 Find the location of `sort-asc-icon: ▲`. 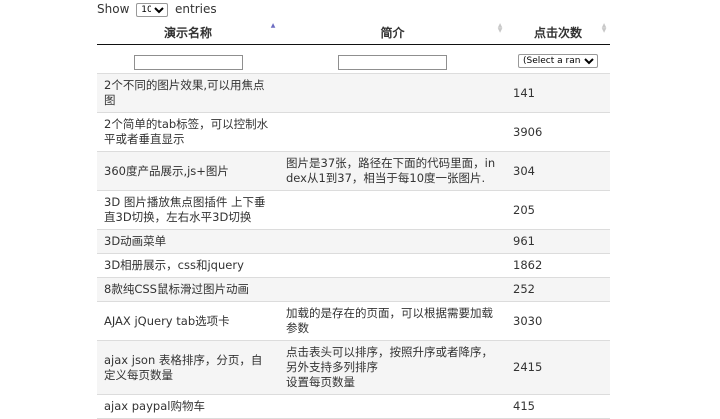

sort-asc-icon: ▲ is located at coordinates (273, 25).